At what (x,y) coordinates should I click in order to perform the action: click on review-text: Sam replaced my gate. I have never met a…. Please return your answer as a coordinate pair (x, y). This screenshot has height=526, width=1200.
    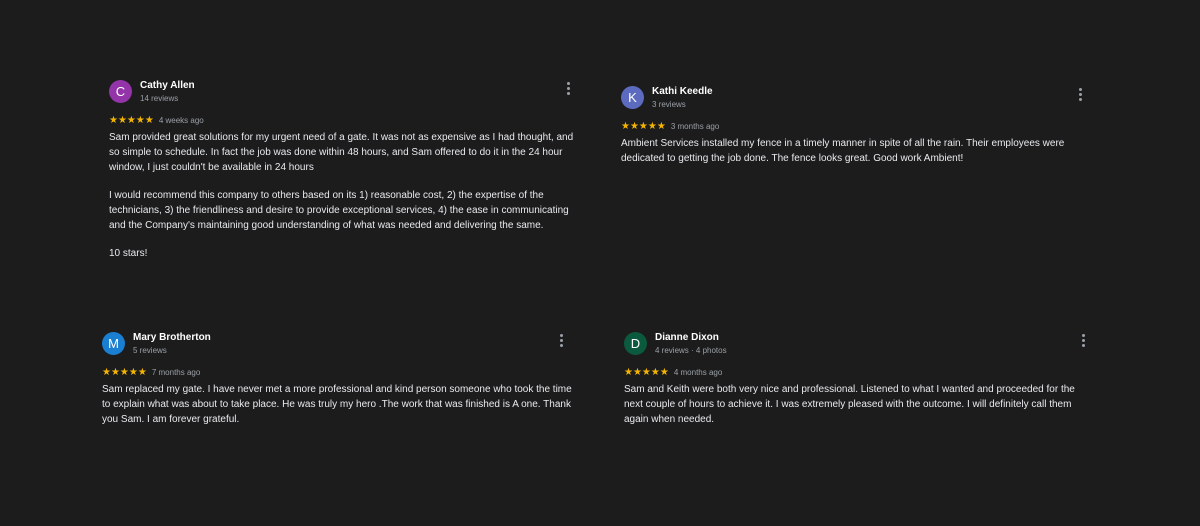
    Looking at the image, I should click on (337, 404).